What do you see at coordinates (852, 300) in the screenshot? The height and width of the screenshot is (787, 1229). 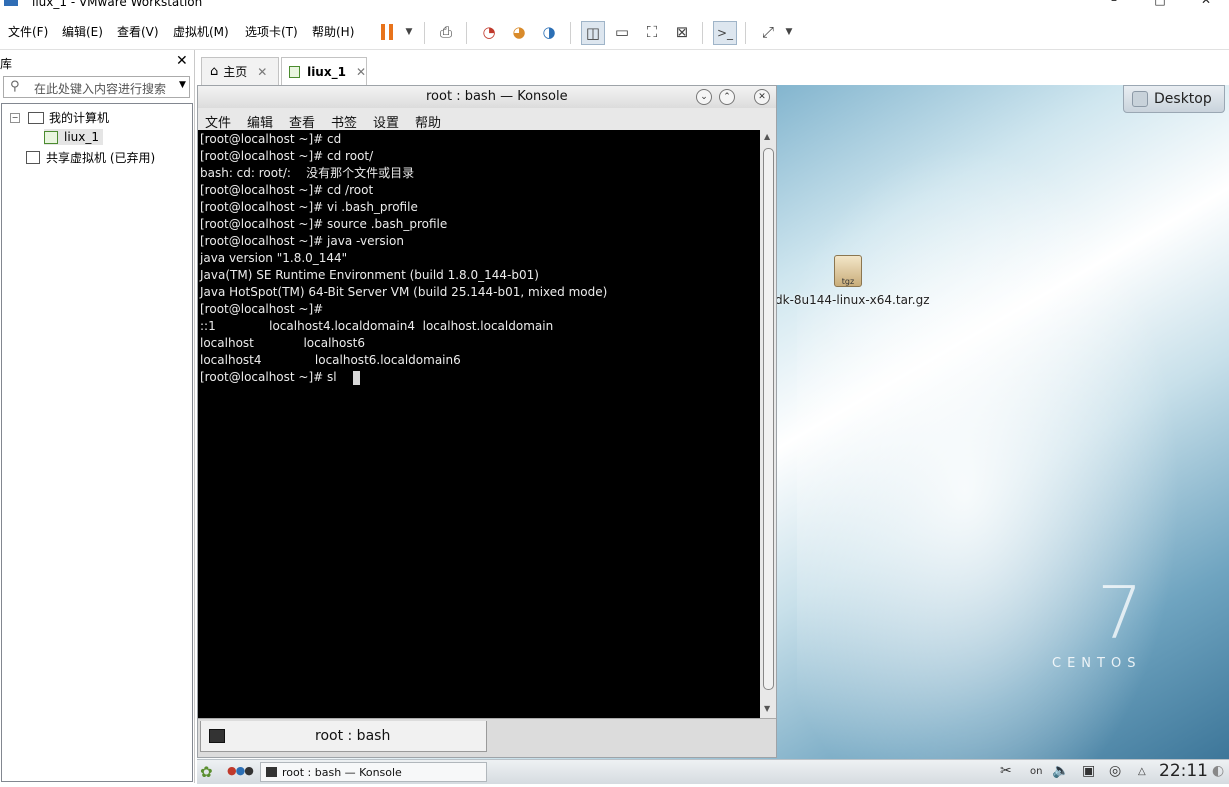 I see `desktop-file-label: dk-8u144-linux-x64.tar.gz` at bounding box center [852, 300].